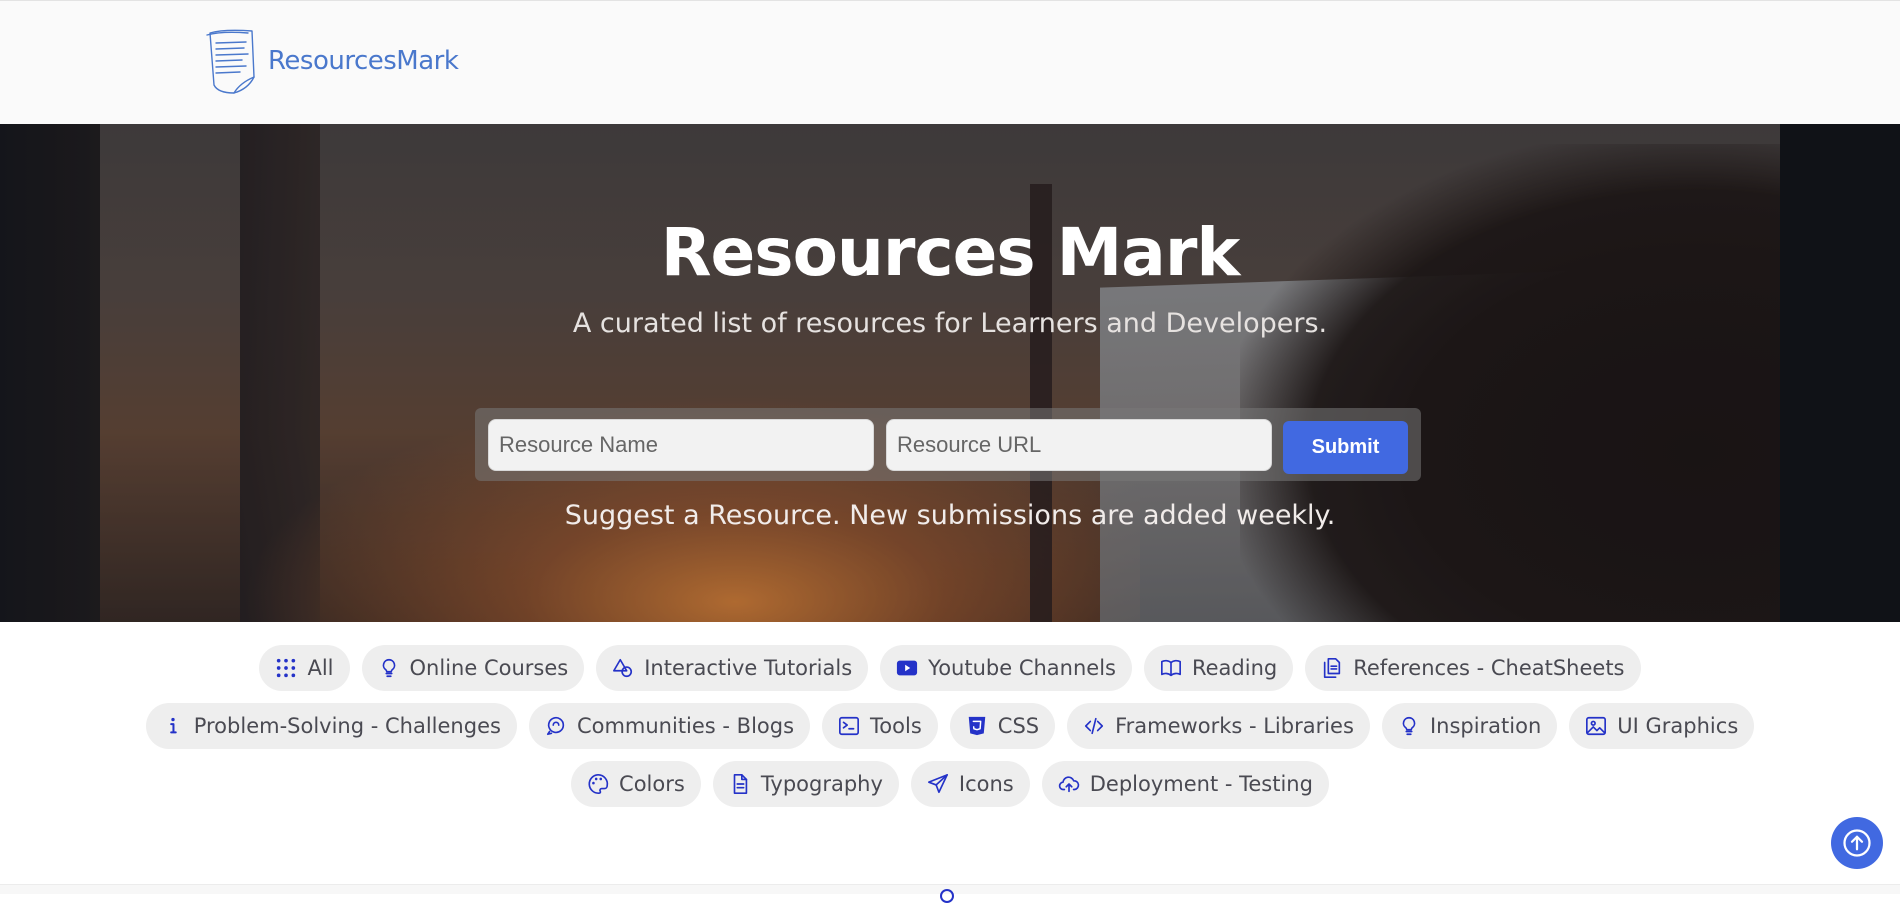  What do you see at coordinates (173, 725) in the screenshot?
I see `info-icon` at bounding box center [173, 725].